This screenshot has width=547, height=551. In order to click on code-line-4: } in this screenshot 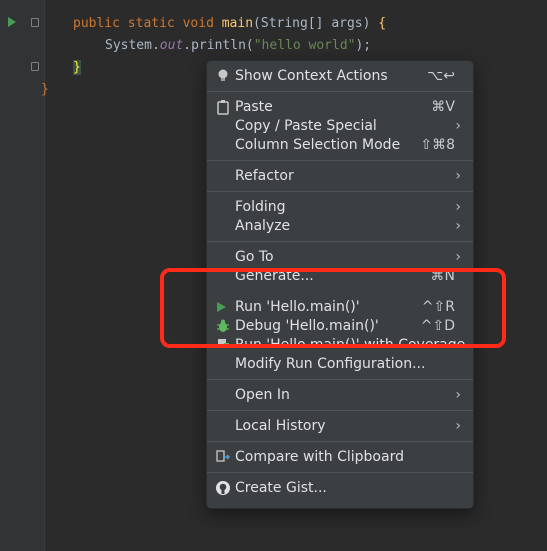, I will do `click(45, 90)`.